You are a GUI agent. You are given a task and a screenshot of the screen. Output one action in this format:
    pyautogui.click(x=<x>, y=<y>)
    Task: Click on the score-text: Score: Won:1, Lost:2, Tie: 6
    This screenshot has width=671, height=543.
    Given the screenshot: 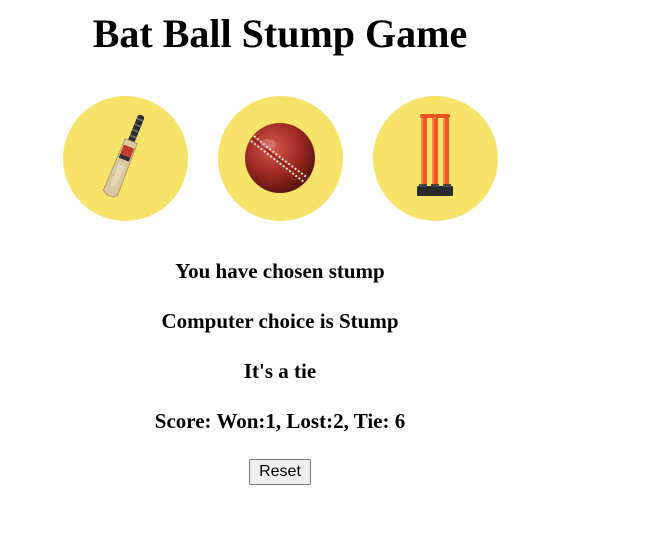 What is the action you would take?
    pyautogui.click(x=280, y=421)
    